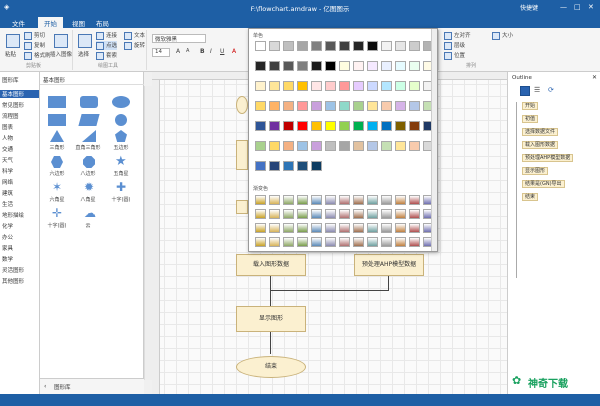  What do you see at coordinates (529, 7) in the screenshot?
I see `shortcut-link: 快捷键` at bounding box center [529, 7].